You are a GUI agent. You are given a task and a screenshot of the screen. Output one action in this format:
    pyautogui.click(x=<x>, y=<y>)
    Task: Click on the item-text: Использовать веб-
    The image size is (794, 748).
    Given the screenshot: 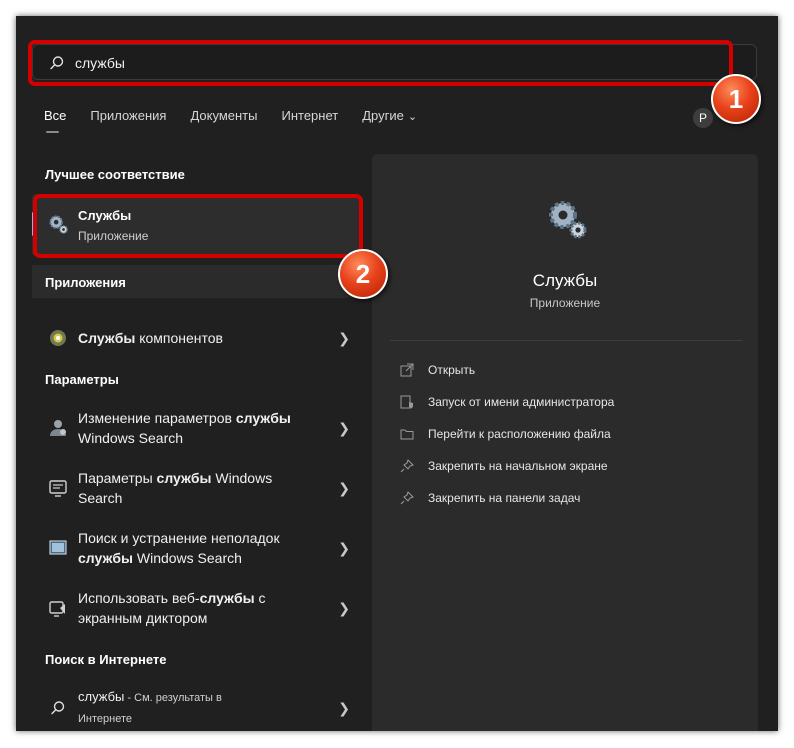 What is the action you would take?
    pyautogui.click(x=139, y=598)
    